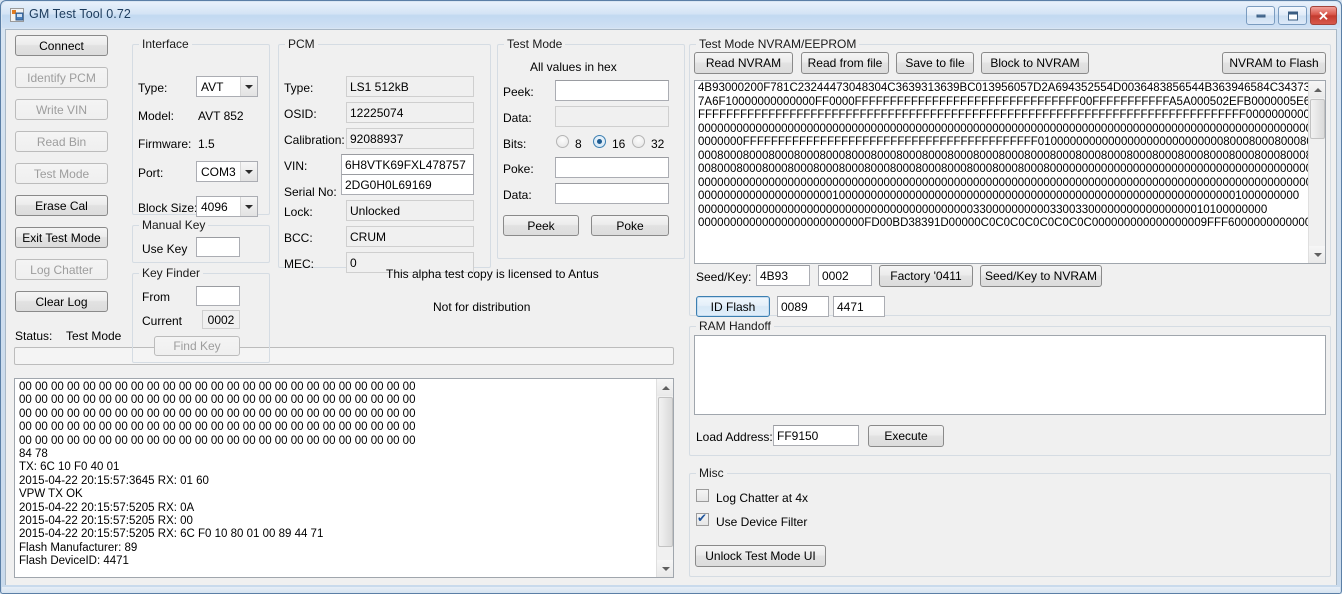 Image resolution: width=1342 pixels, height=594 pixels. What do you see at coordinates (794, 307) in the screenshot?
I see `flash-manufacturer-value: 0089` at bounding box center [794, 307].